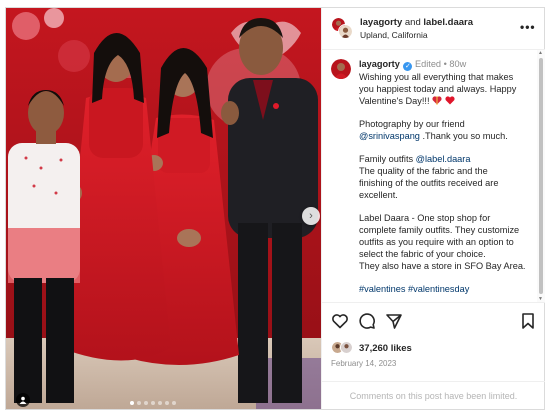  I want to click on comment-icon, so click(367, 321).